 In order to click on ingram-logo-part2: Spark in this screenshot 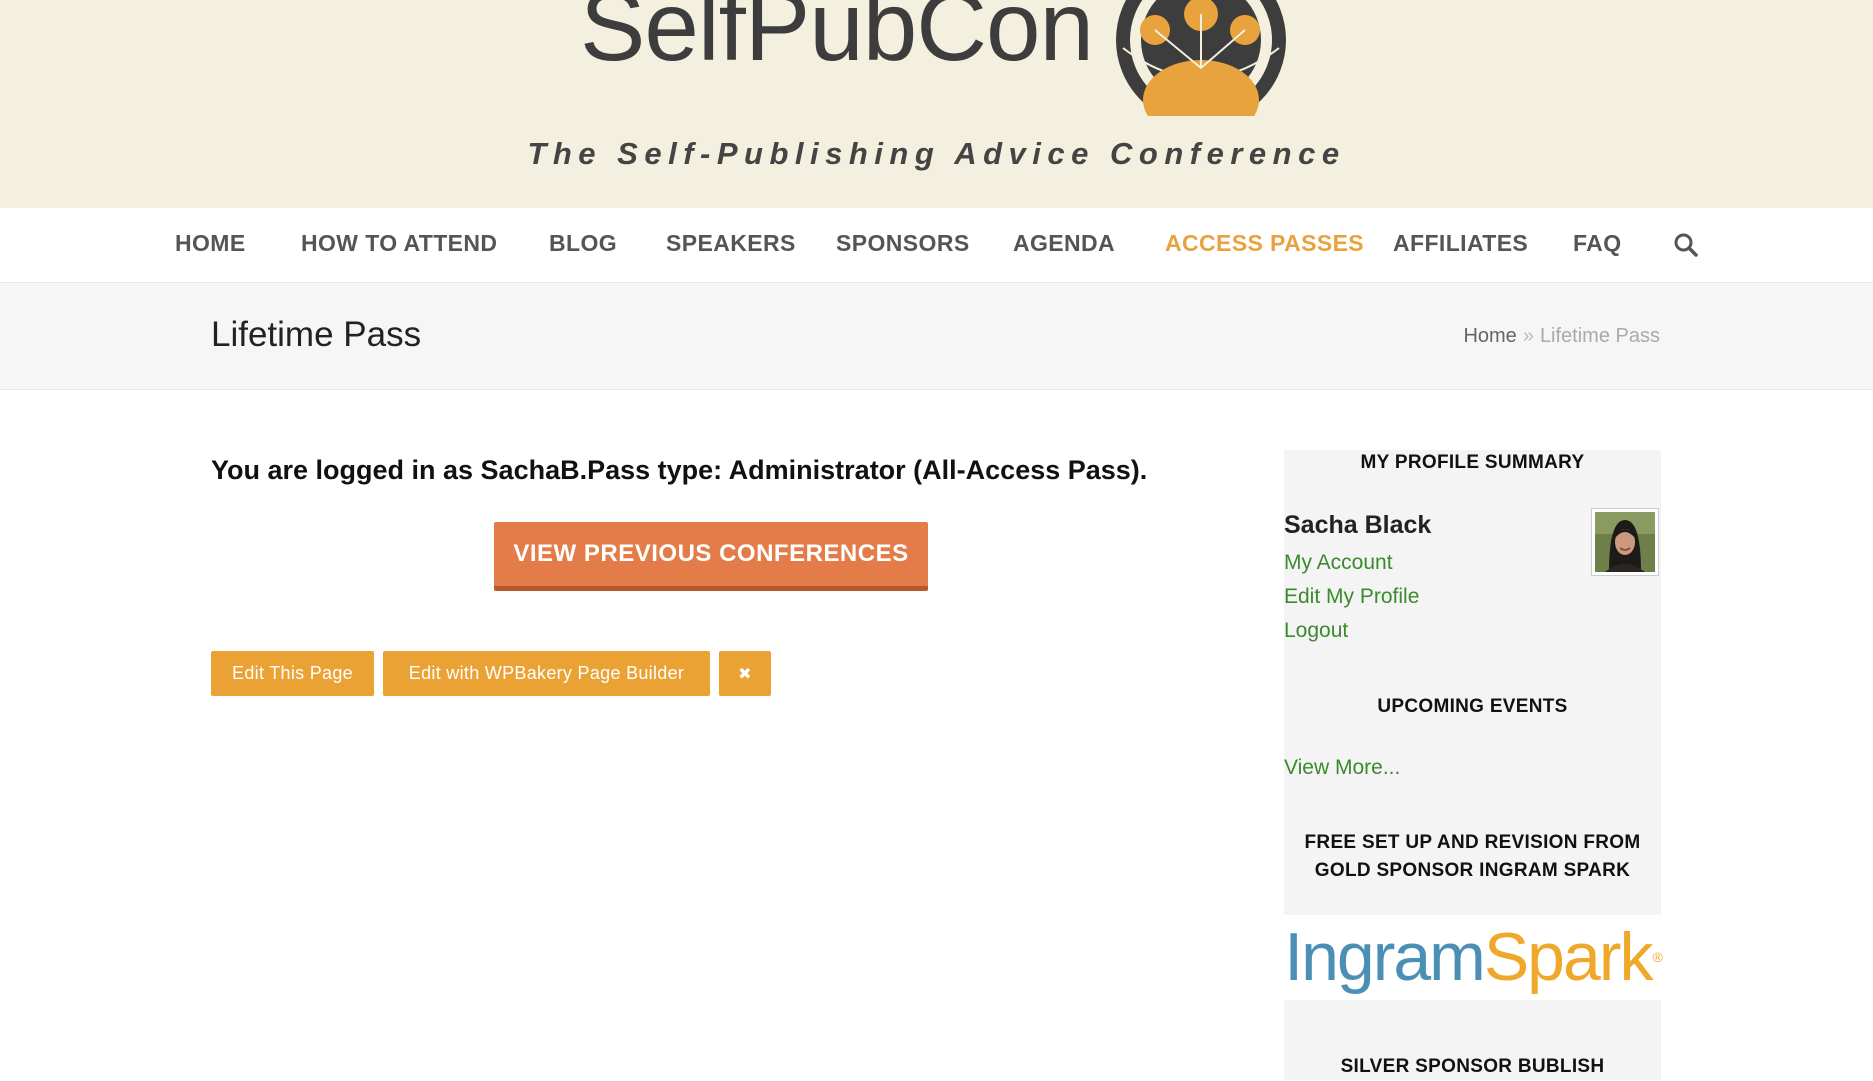, I will do `click(1568, 957)`.